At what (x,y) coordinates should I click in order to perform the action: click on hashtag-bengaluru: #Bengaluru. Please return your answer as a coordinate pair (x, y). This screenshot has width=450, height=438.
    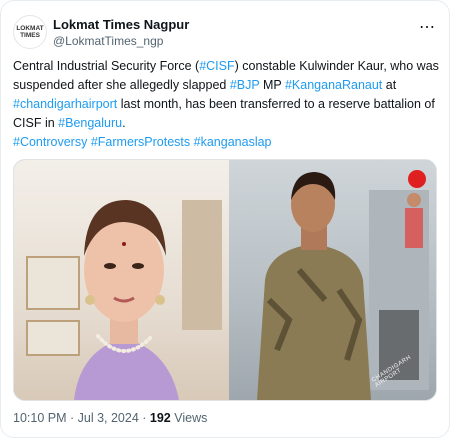
    Looking at the image, I should click on (90, 123).